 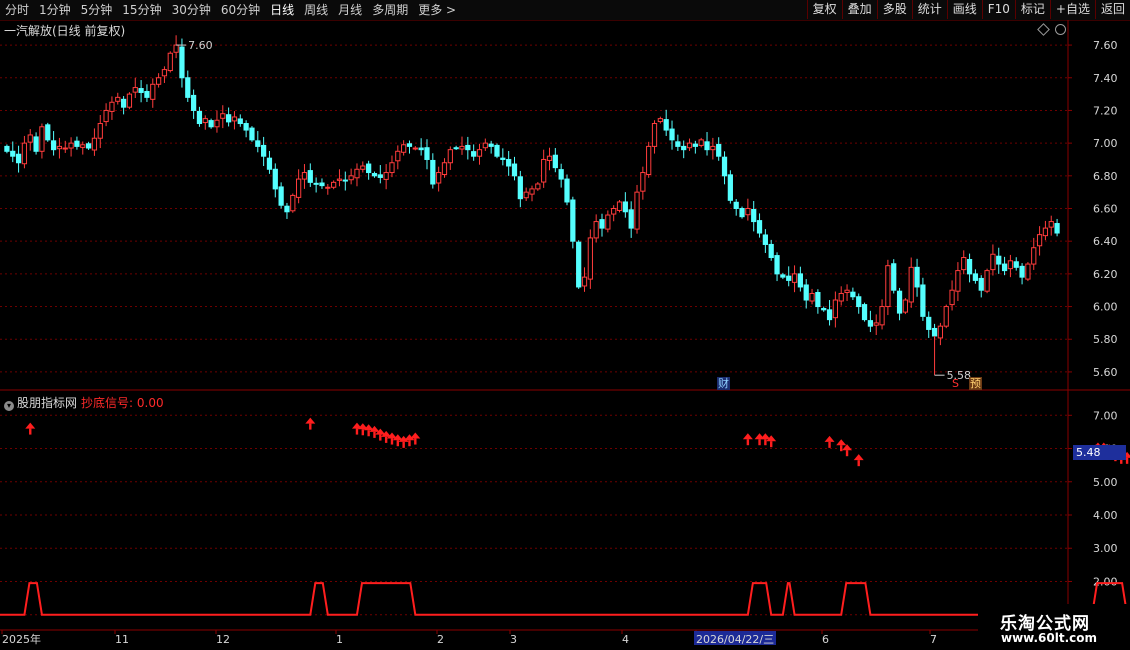 I want to click on time-label: 2025年, so click(x=21, y=639).